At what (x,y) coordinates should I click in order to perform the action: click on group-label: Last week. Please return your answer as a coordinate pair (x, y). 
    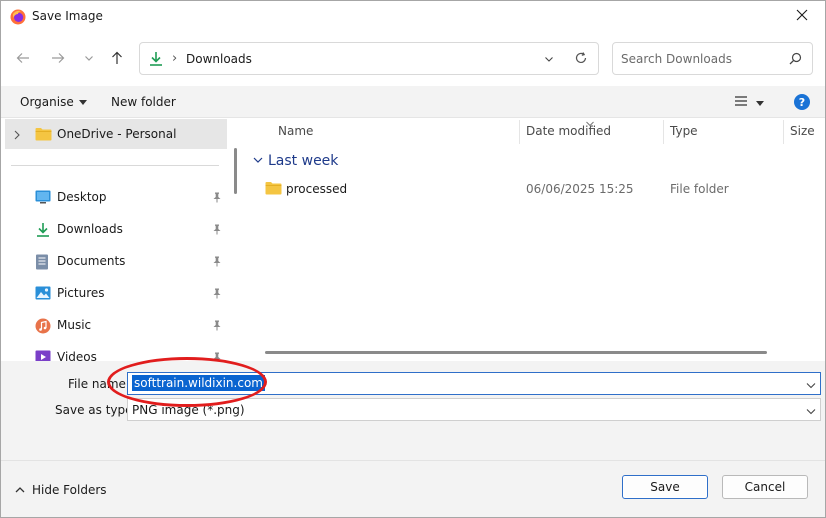
    Looking at the image, I should click on (303, 161).